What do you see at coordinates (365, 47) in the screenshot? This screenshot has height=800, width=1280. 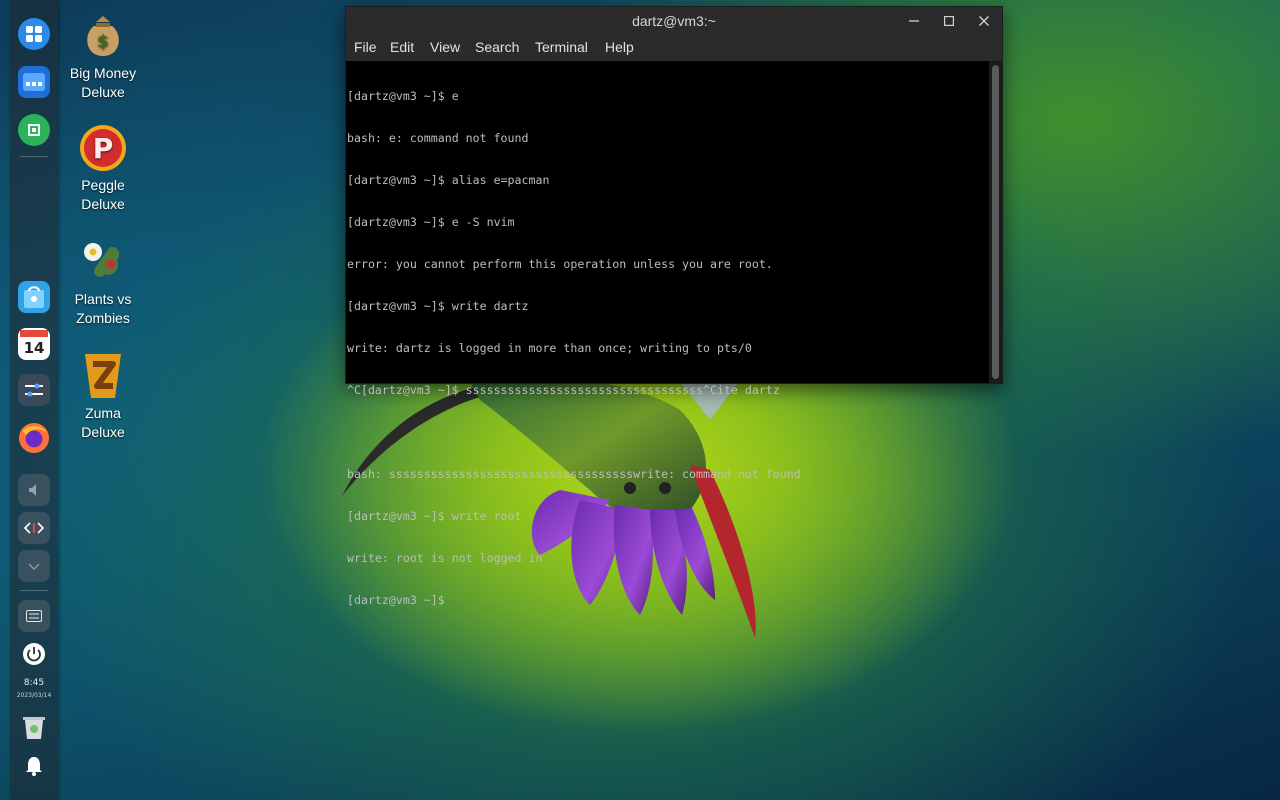 I see `menu-file: File` at bounding box center [365, 47].